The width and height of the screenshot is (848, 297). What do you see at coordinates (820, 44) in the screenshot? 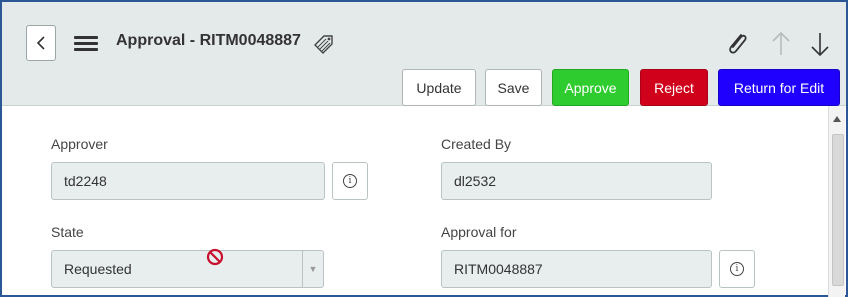
I see `arrow-down-icon` at bounding box center [820, 44].